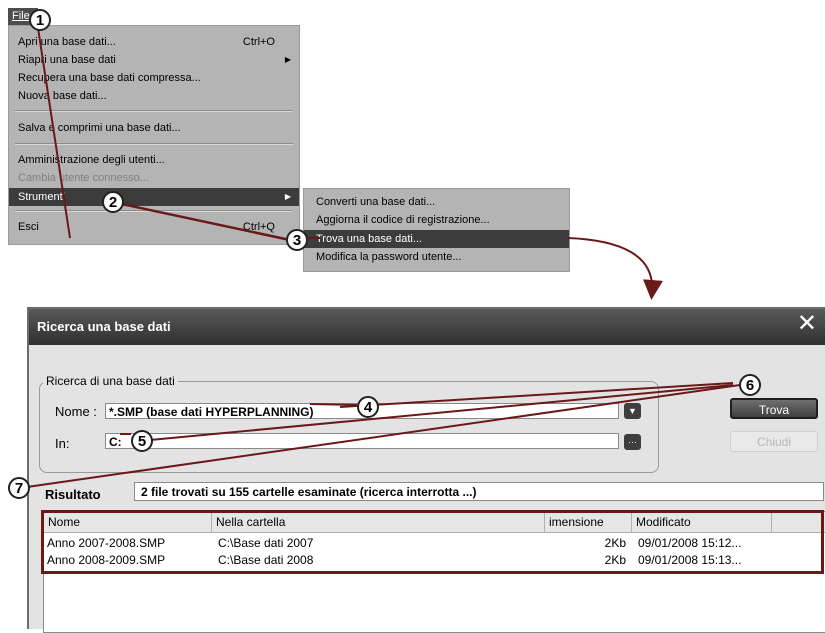 The image size is (825, 633). Describe the element at coordinates (297, 240) in the screenshot. I see `callout-3: 3` at that location.